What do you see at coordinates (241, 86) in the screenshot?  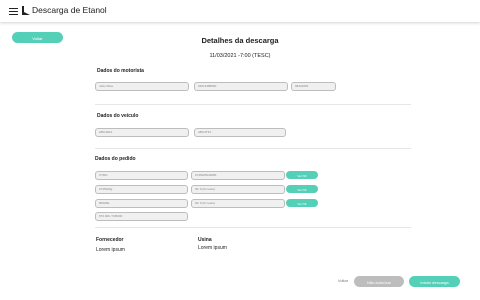 I see `driver-document-field: 04613388590` at bounding box center [241, 86].